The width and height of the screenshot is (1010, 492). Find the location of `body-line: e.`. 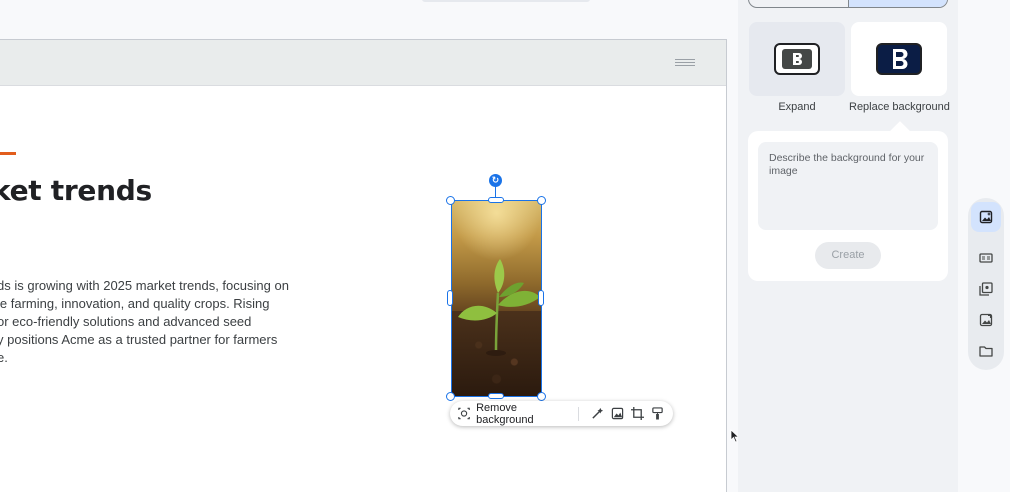

body-line: e. is located at coordinates (4, 357).